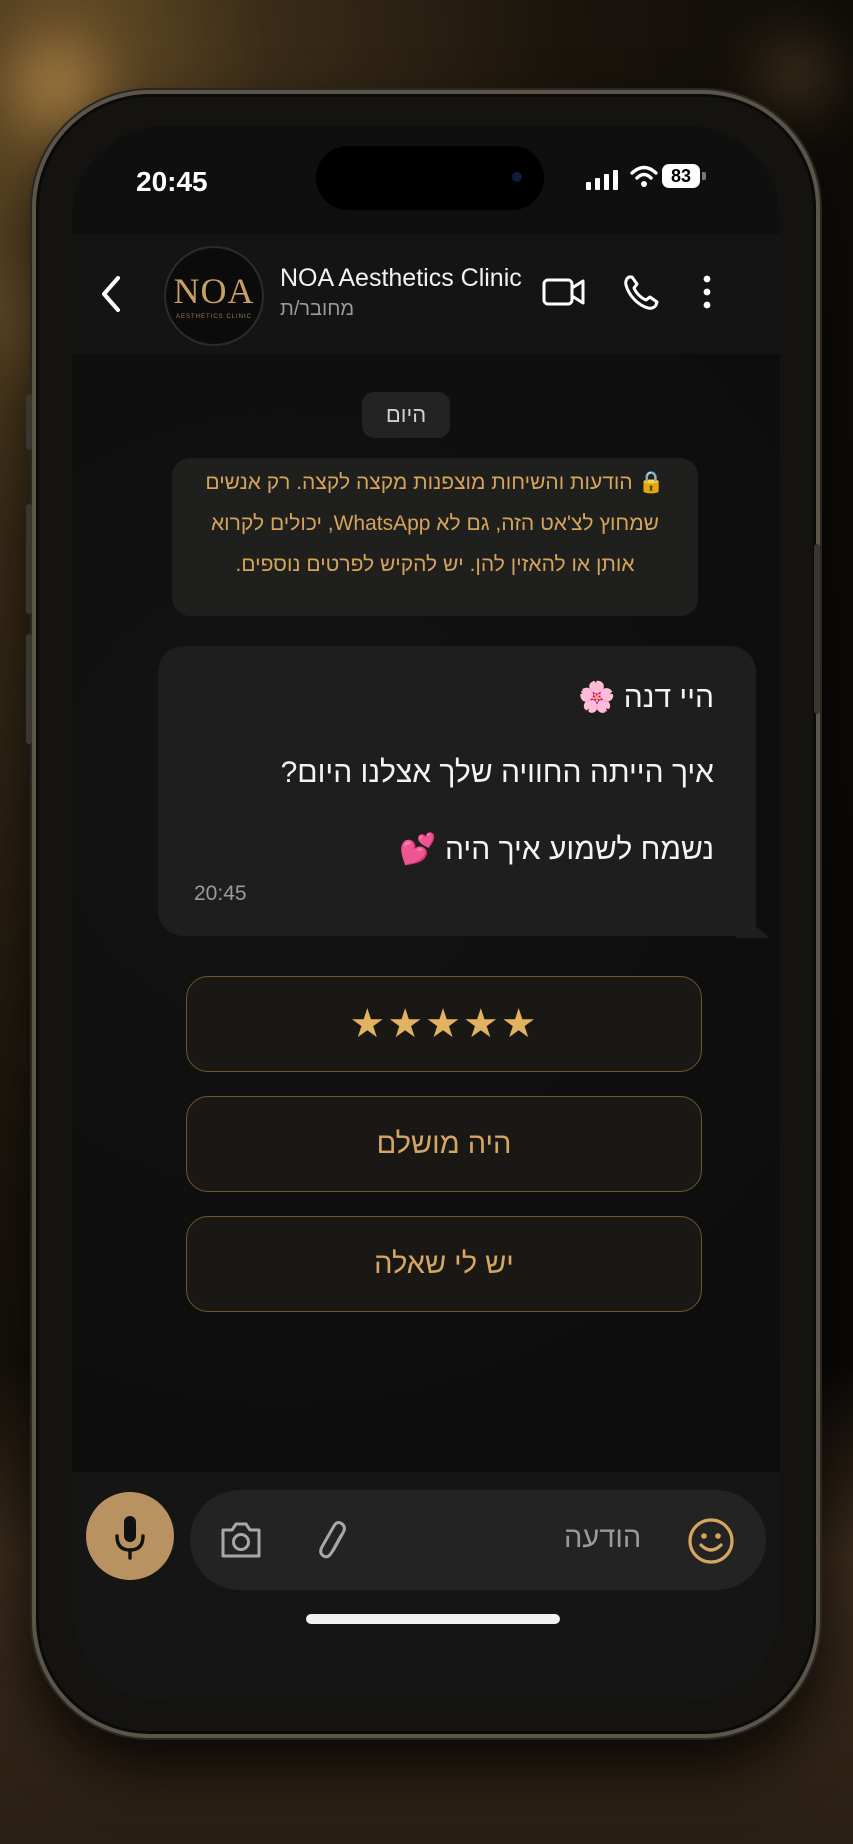 The height and width of the screenshot is (1844, 853). I want to click on message-bubble-tail, so click(753, 924).